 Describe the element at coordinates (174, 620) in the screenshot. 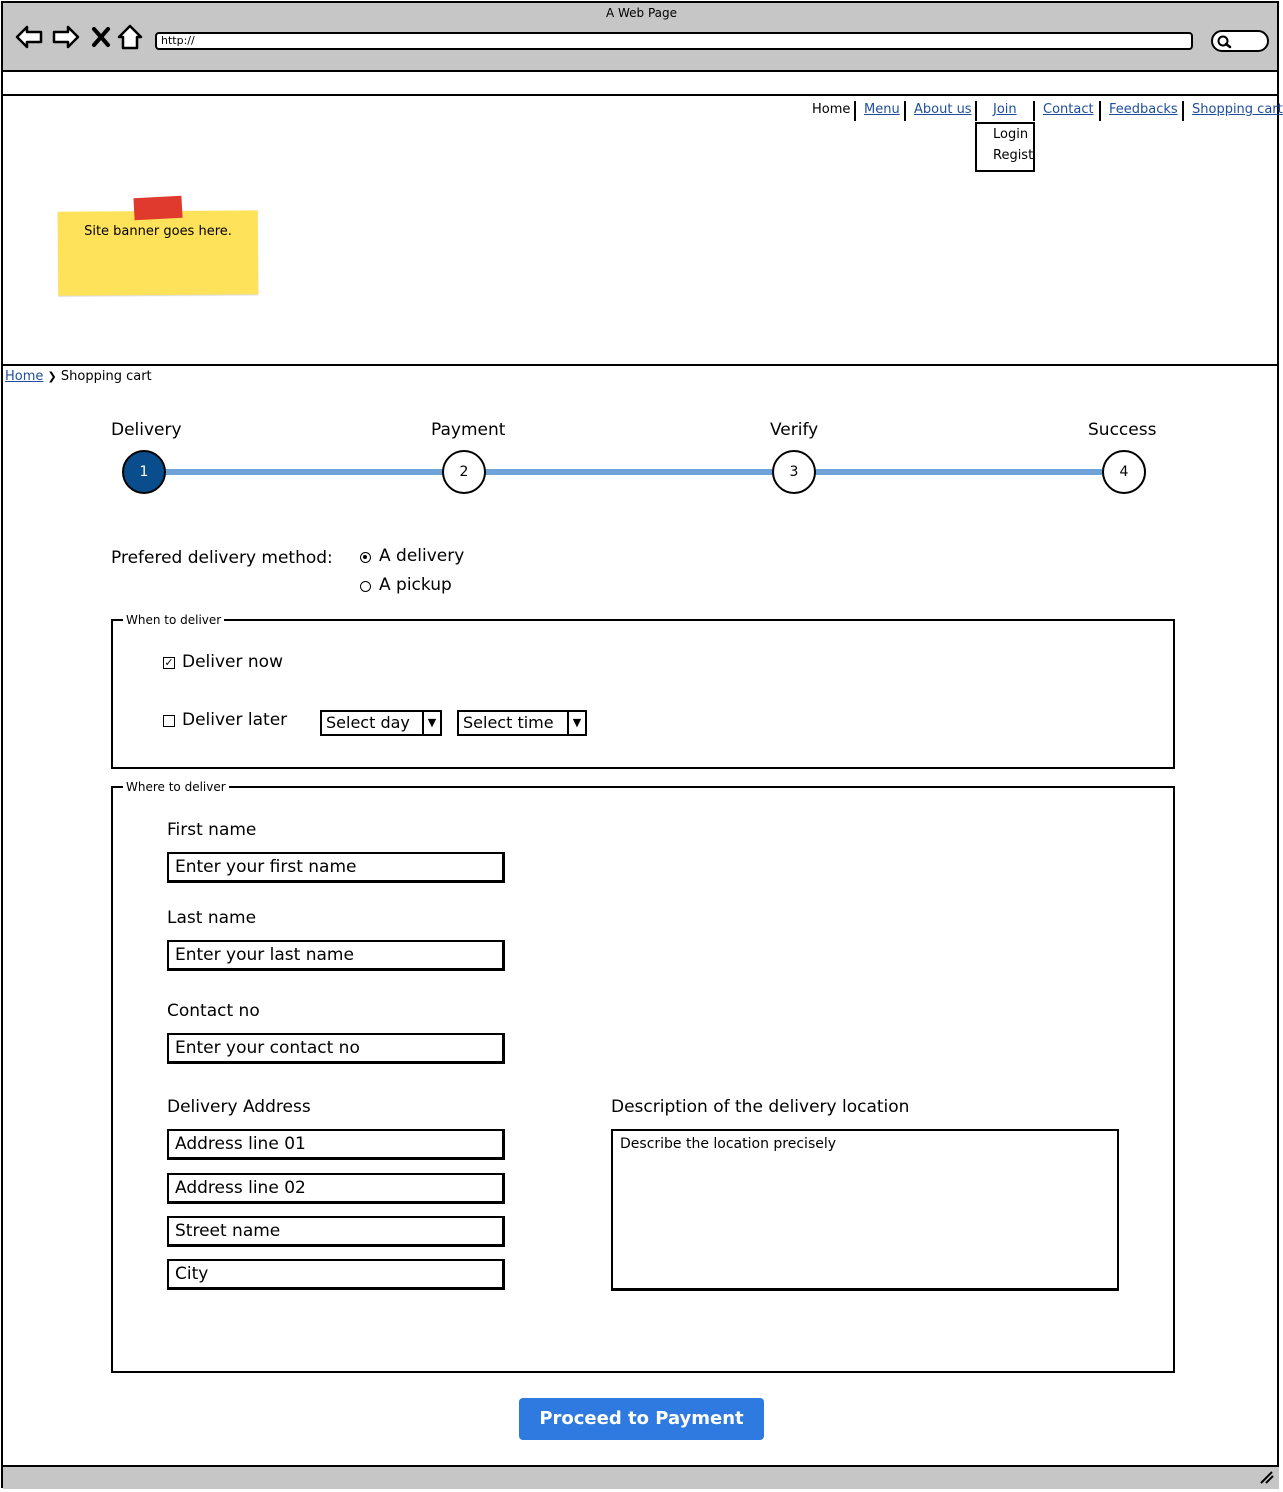

I see `when-to-deliver-legend: When to deliver` at that location.